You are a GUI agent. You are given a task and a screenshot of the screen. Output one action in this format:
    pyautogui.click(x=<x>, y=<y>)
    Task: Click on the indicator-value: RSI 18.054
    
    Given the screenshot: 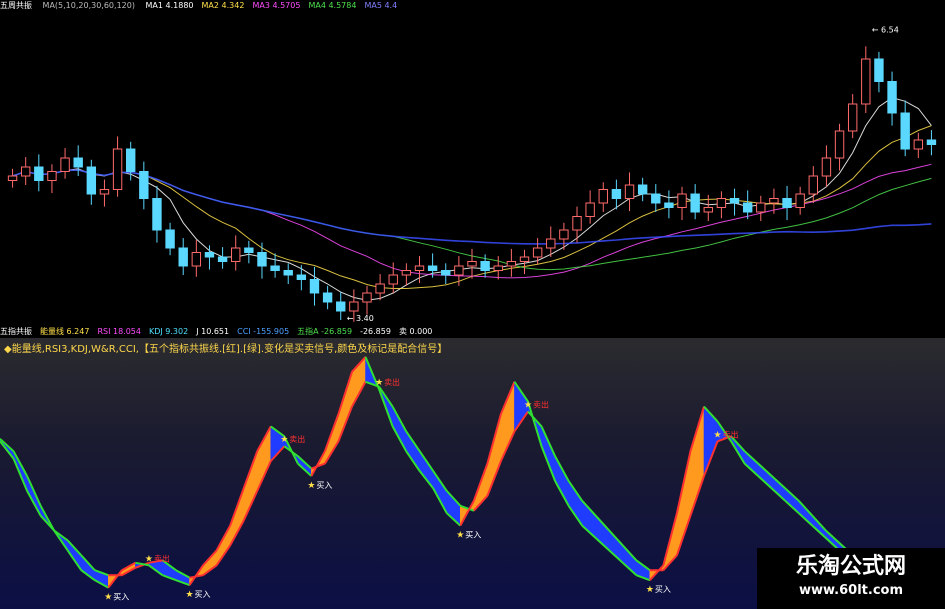 What is the action you would take?
    pyautogui.click(x=119, y=331)
    